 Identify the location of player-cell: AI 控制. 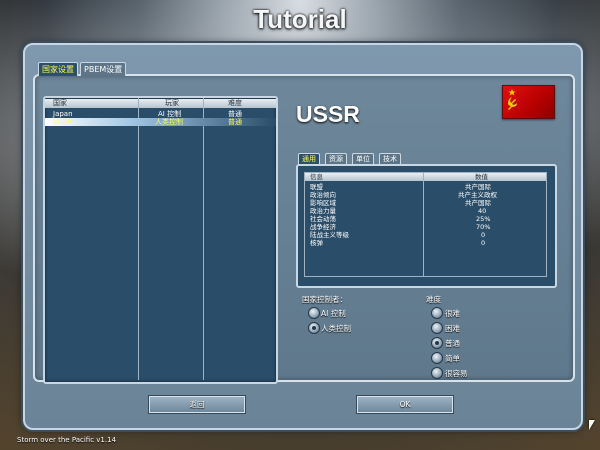
(170, 114).